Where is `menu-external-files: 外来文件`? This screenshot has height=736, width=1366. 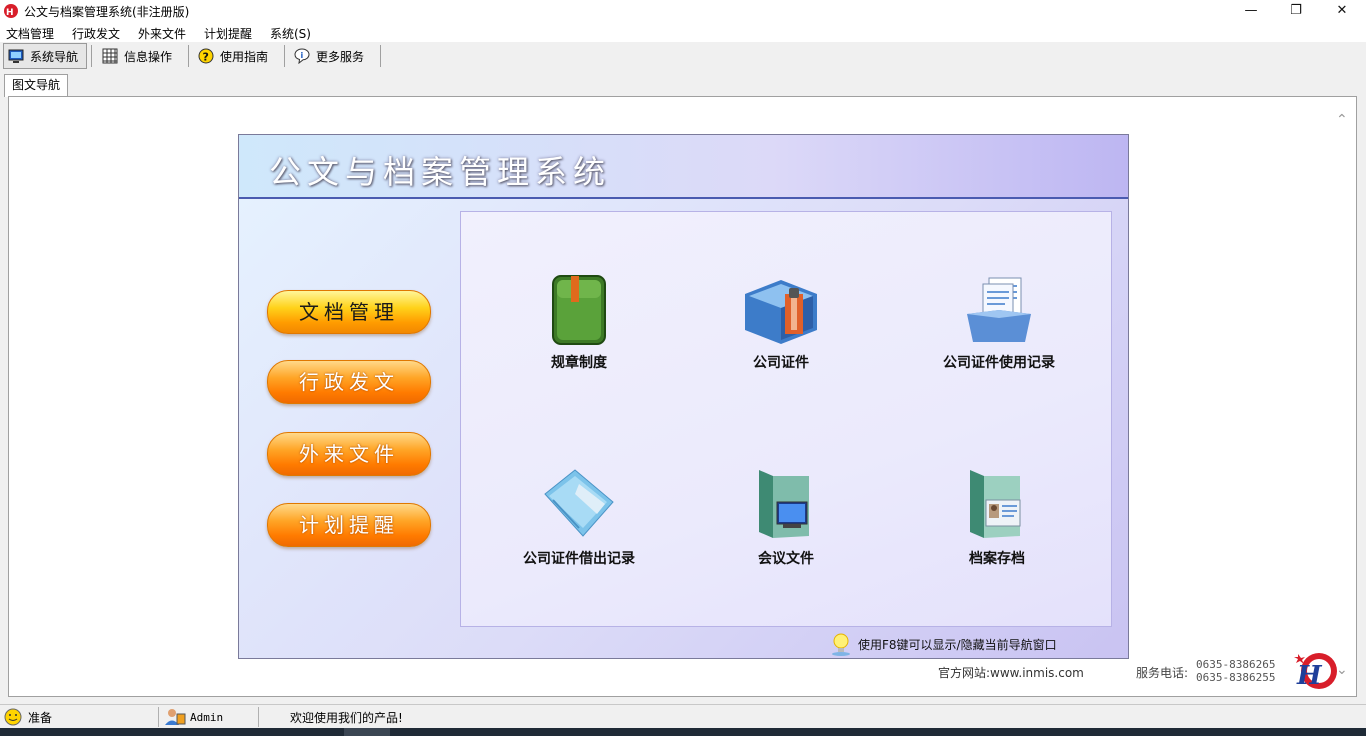 menu-external-files: 外来文件 is located at coordinates (162, 33).